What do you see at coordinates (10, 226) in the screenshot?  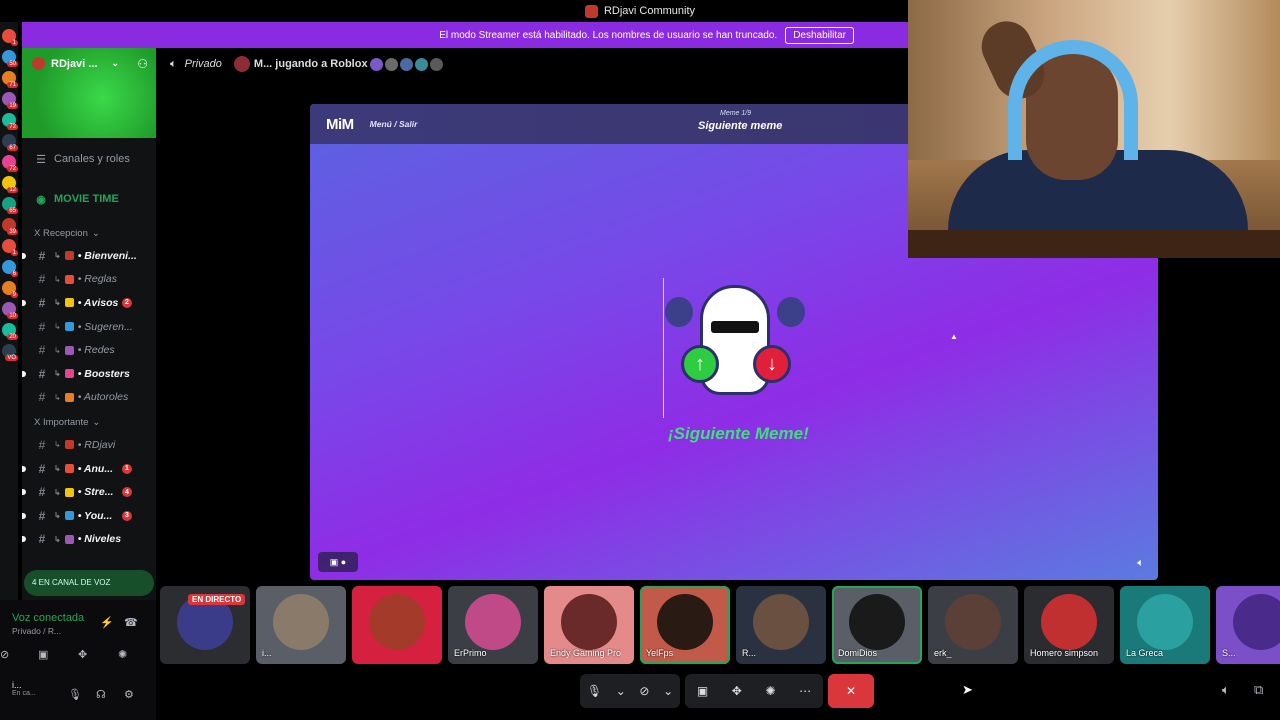 I see `server-icon: 39` at bounding box center [10, 226].